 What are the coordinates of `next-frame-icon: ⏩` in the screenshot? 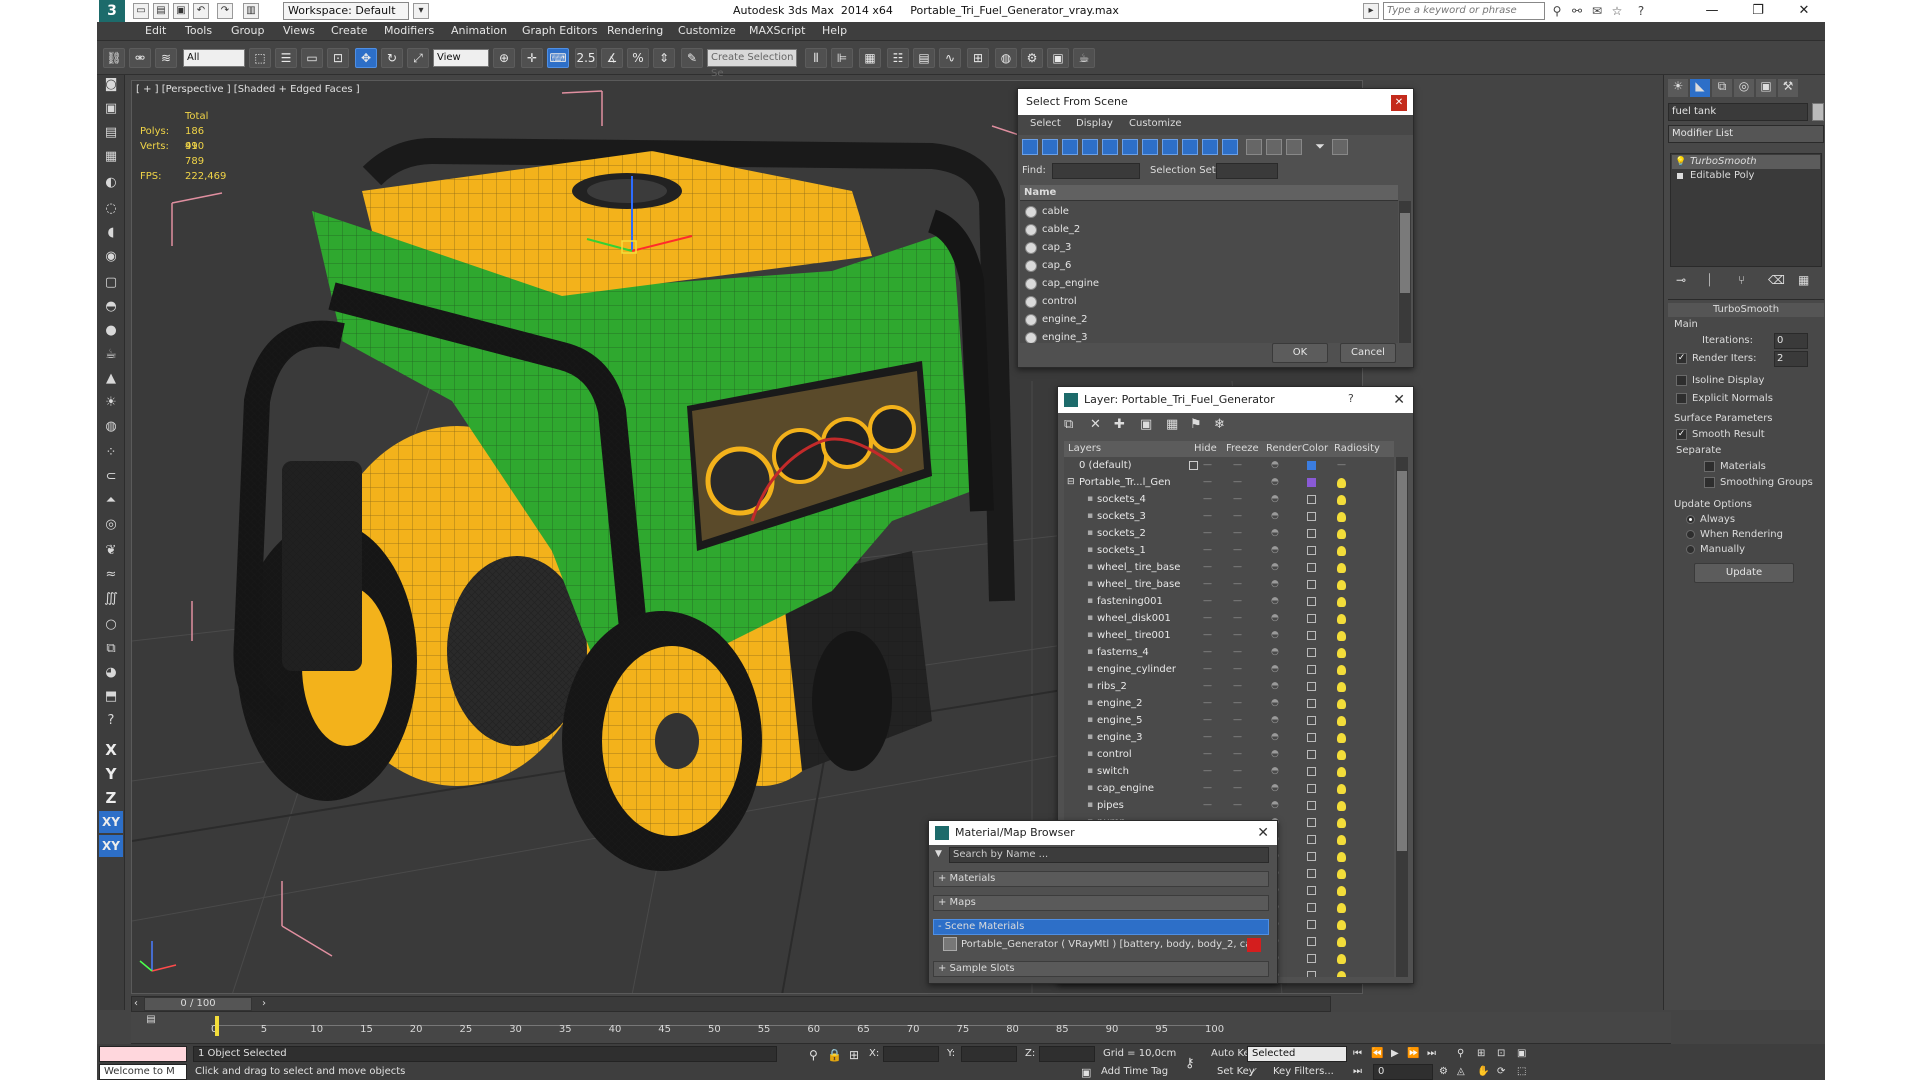 It's located at (1413, 1053).